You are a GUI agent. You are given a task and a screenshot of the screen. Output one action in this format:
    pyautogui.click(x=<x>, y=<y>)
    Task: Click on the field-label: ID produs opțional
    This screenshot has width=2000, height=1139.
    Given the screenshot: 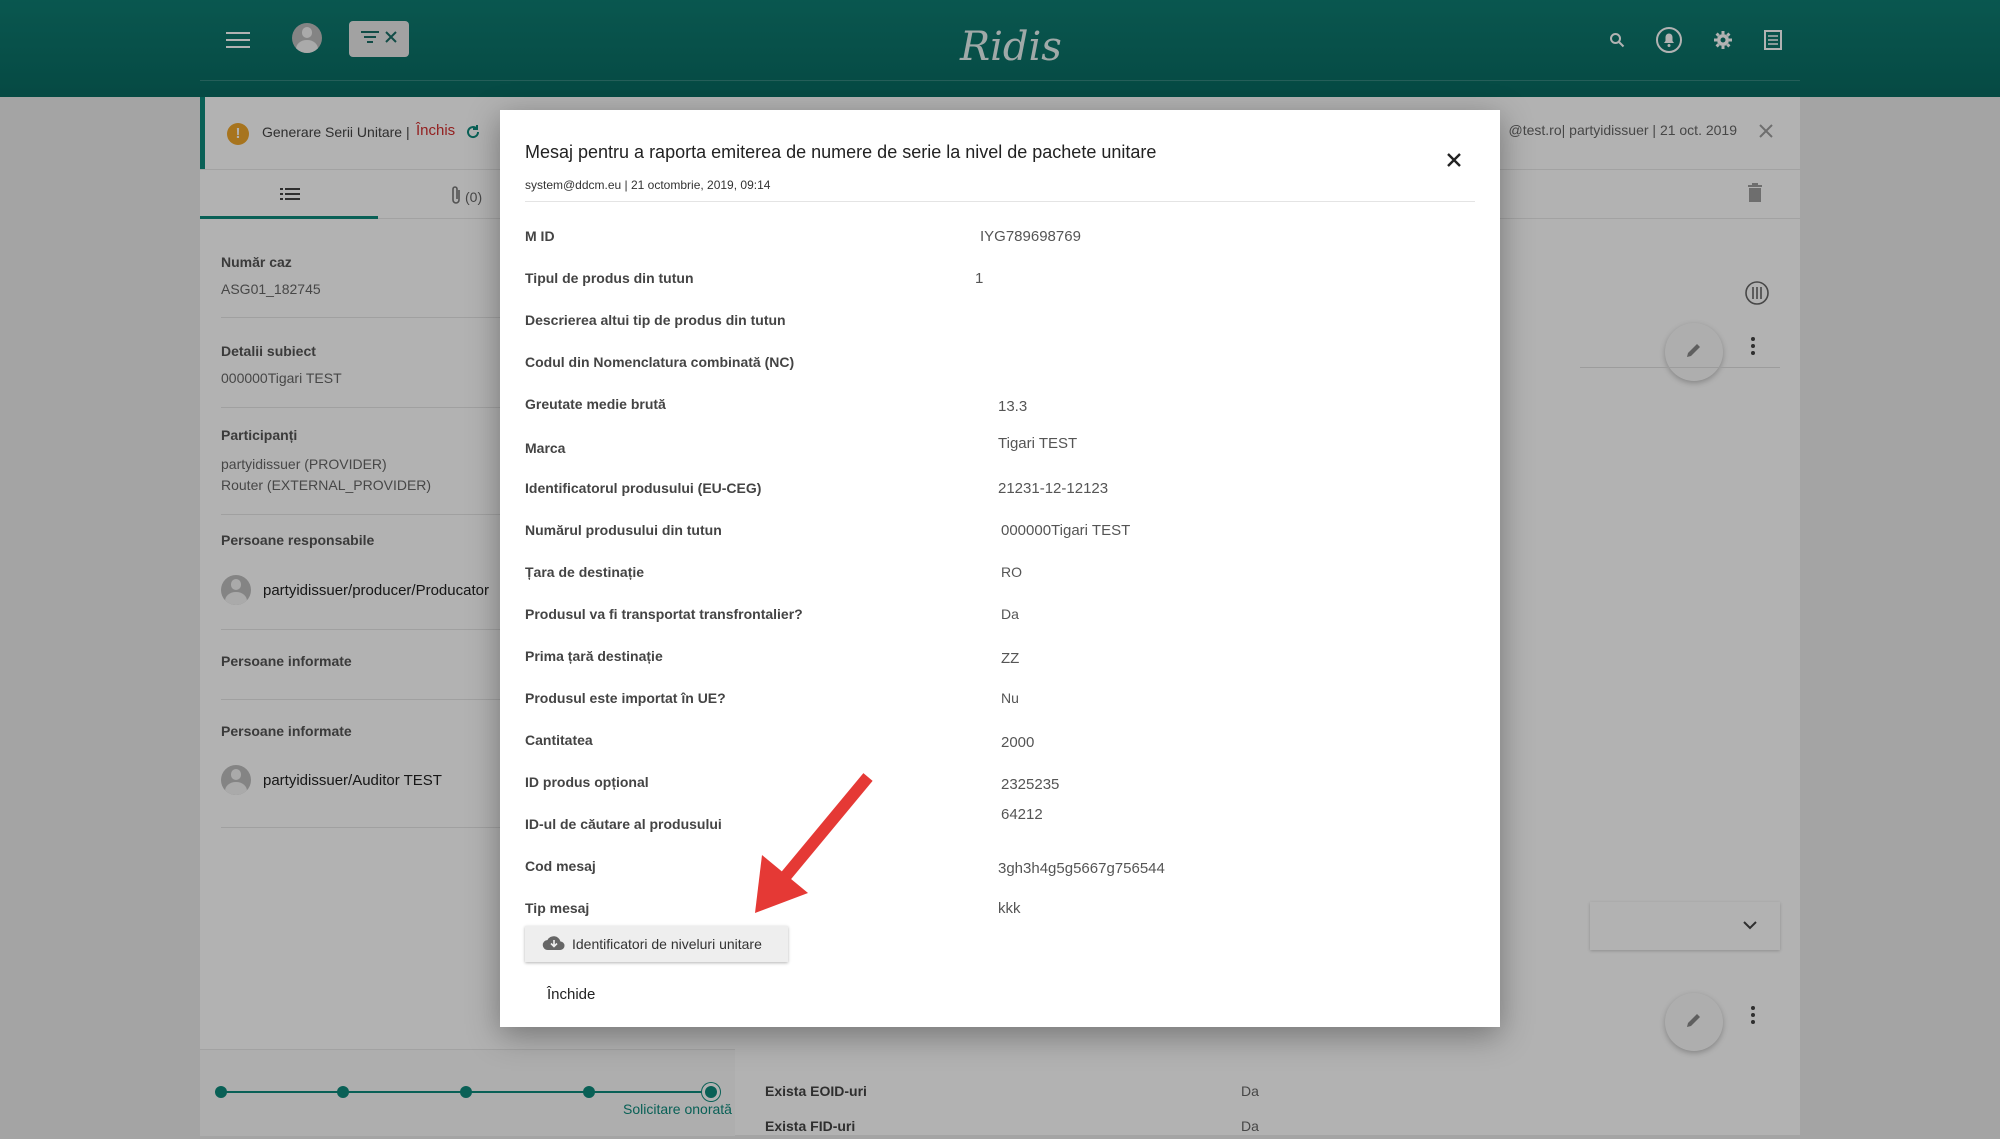 What is the action you would take?
    pyautogui.click(x=587, y=782)
    